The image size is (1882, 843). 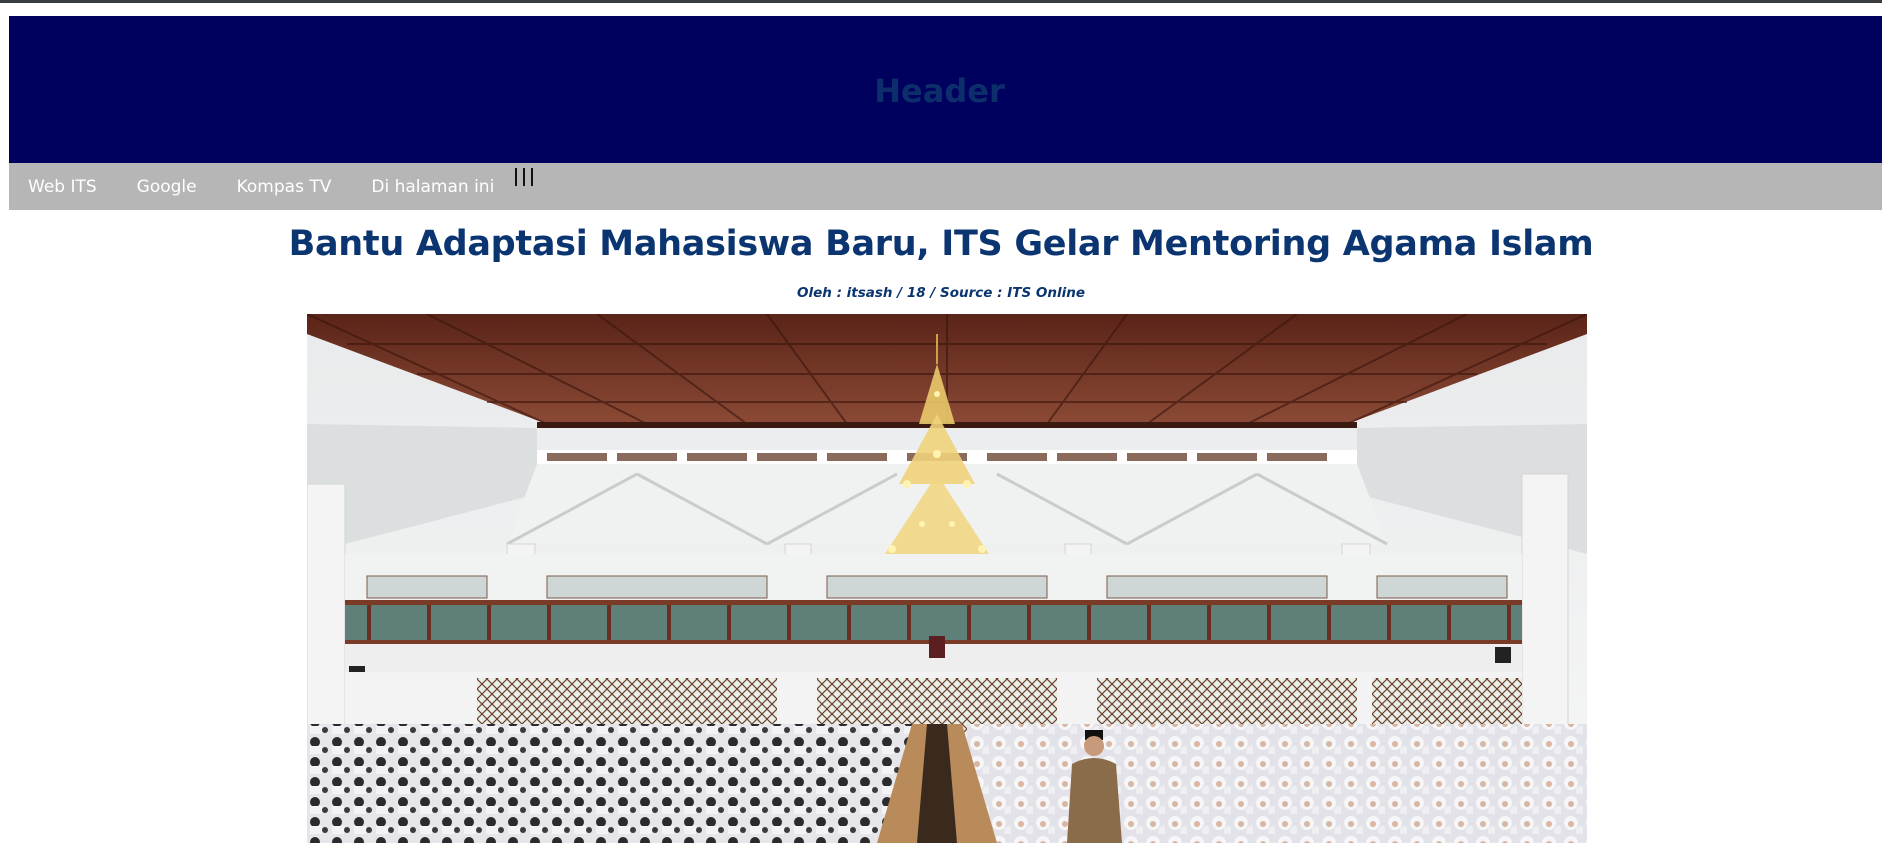 I want to click on nav-link-web-its: Web ITS, so click(x=62, y=187).